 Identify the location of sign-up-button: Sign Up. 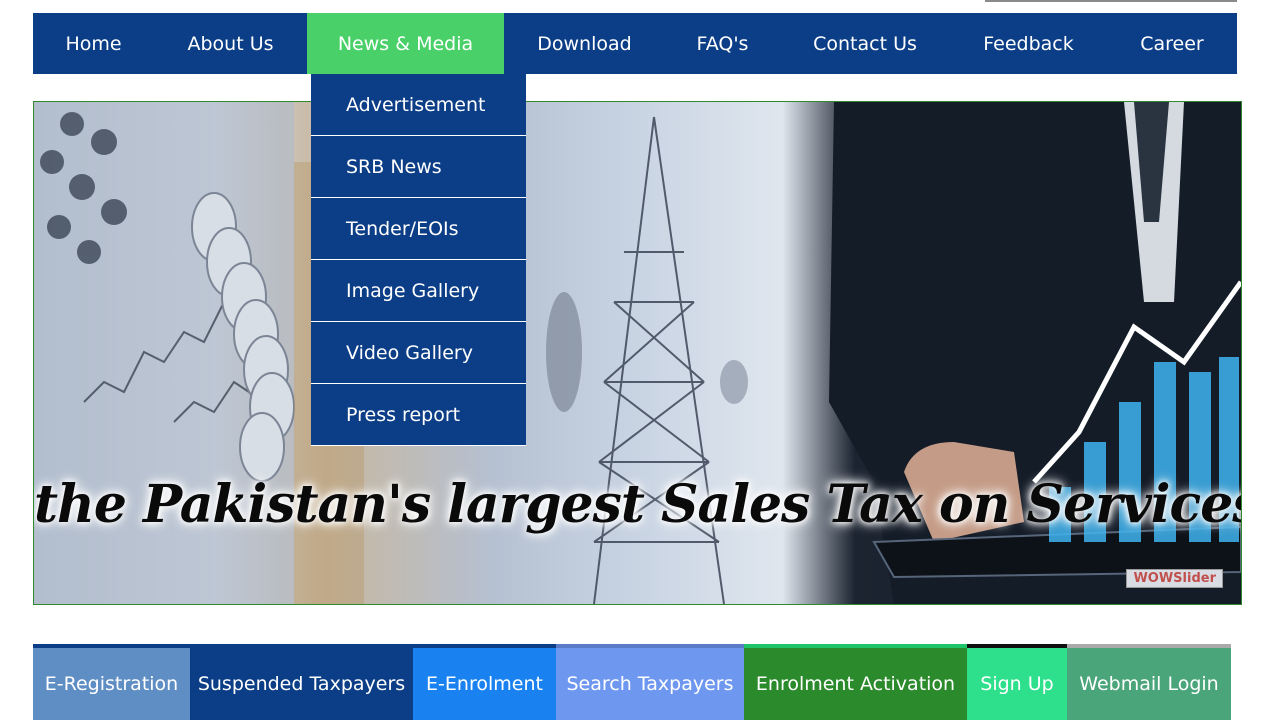
(1017, 682).